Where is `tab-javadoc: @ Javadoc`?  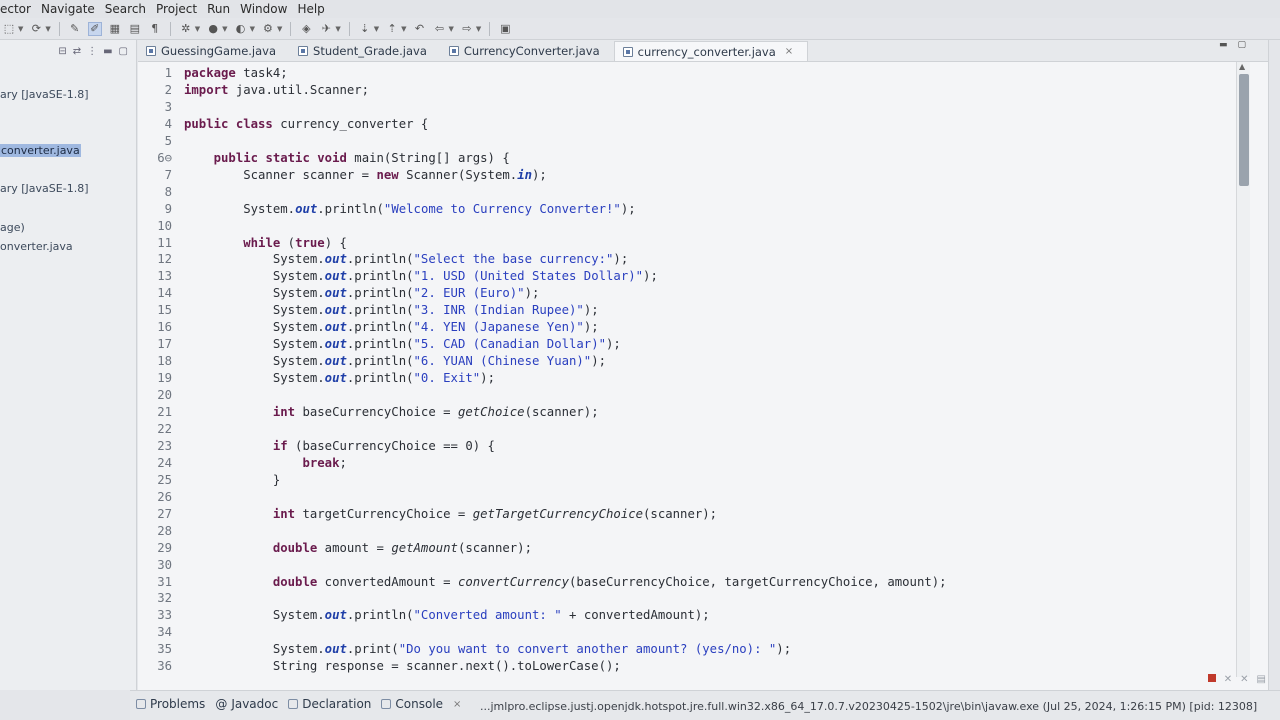 tab-javadoc: @ Javadoc is located at coordinates (246, 704).